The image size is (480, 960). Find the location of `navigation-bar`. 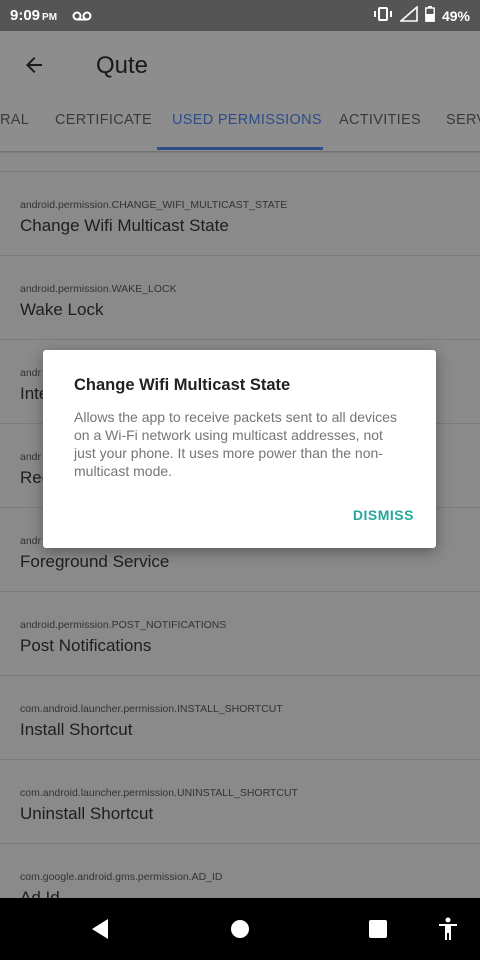

navigation-bar is located at coordinates (240, 929).